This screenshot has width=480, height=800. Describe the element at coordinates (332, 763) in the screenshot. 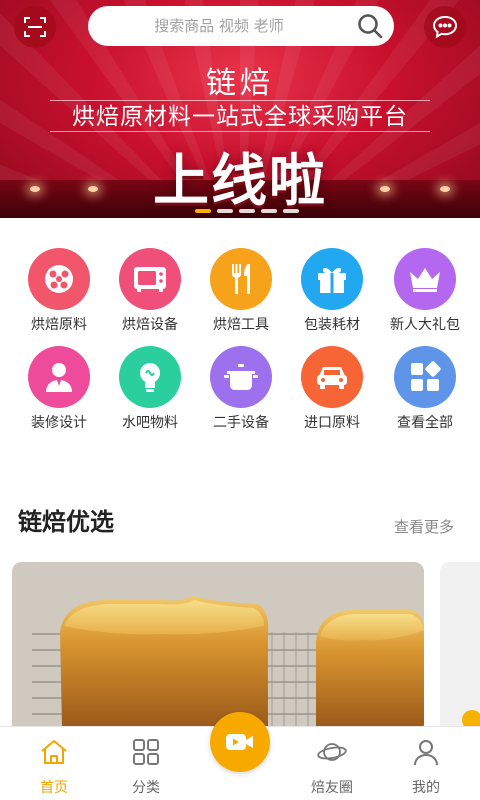

I see `tab-community: 焙友圈` at that location.